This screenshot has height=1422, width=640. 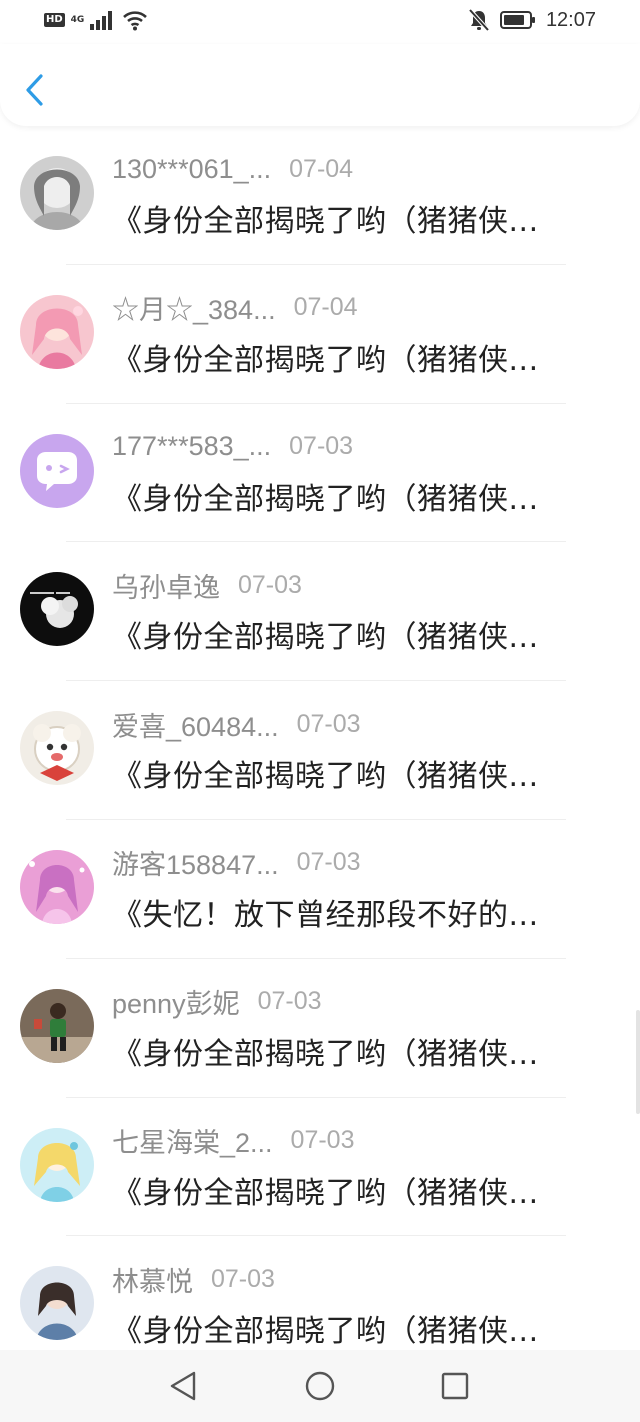 I want to click on item-meta: penny彭妮 07-03, so click(x=217, y=1002).